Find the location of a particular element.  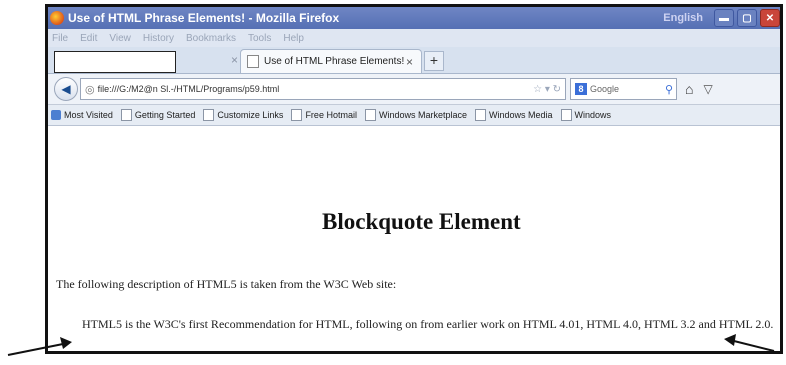

back-arrow-icon: ◀ is located at coordinates (66, 89).